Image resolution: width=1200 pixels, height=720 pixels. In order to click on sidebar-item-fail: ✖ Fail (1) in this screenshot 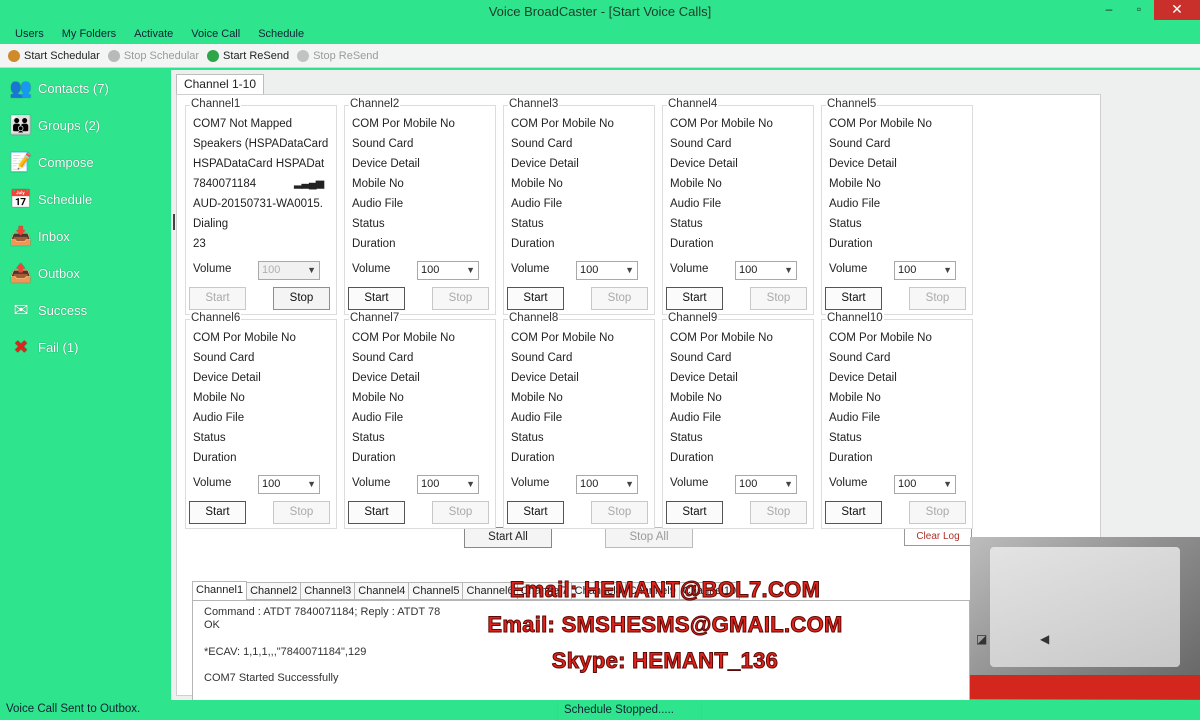, I will do `click(85, 347)`.